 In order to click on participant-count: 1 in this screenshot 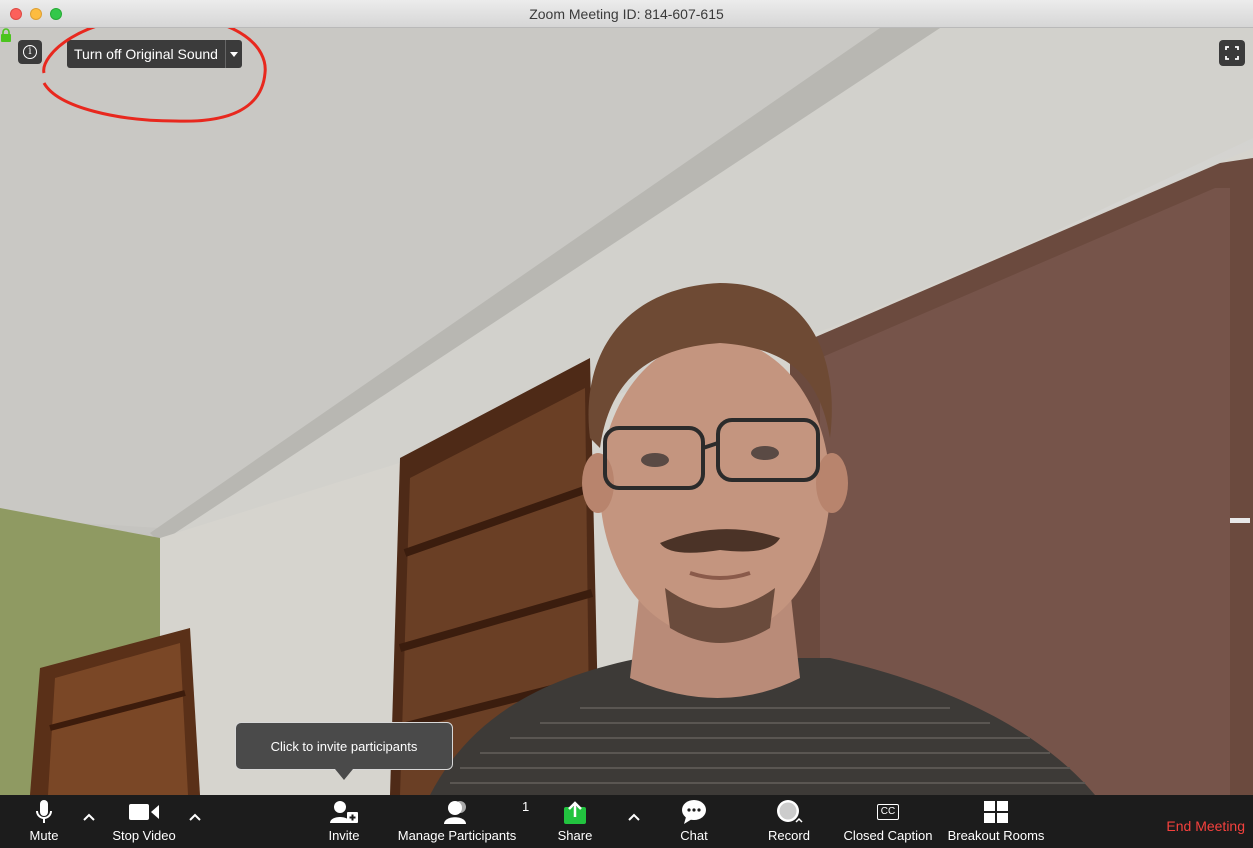, I will do `click(526, 806)`.